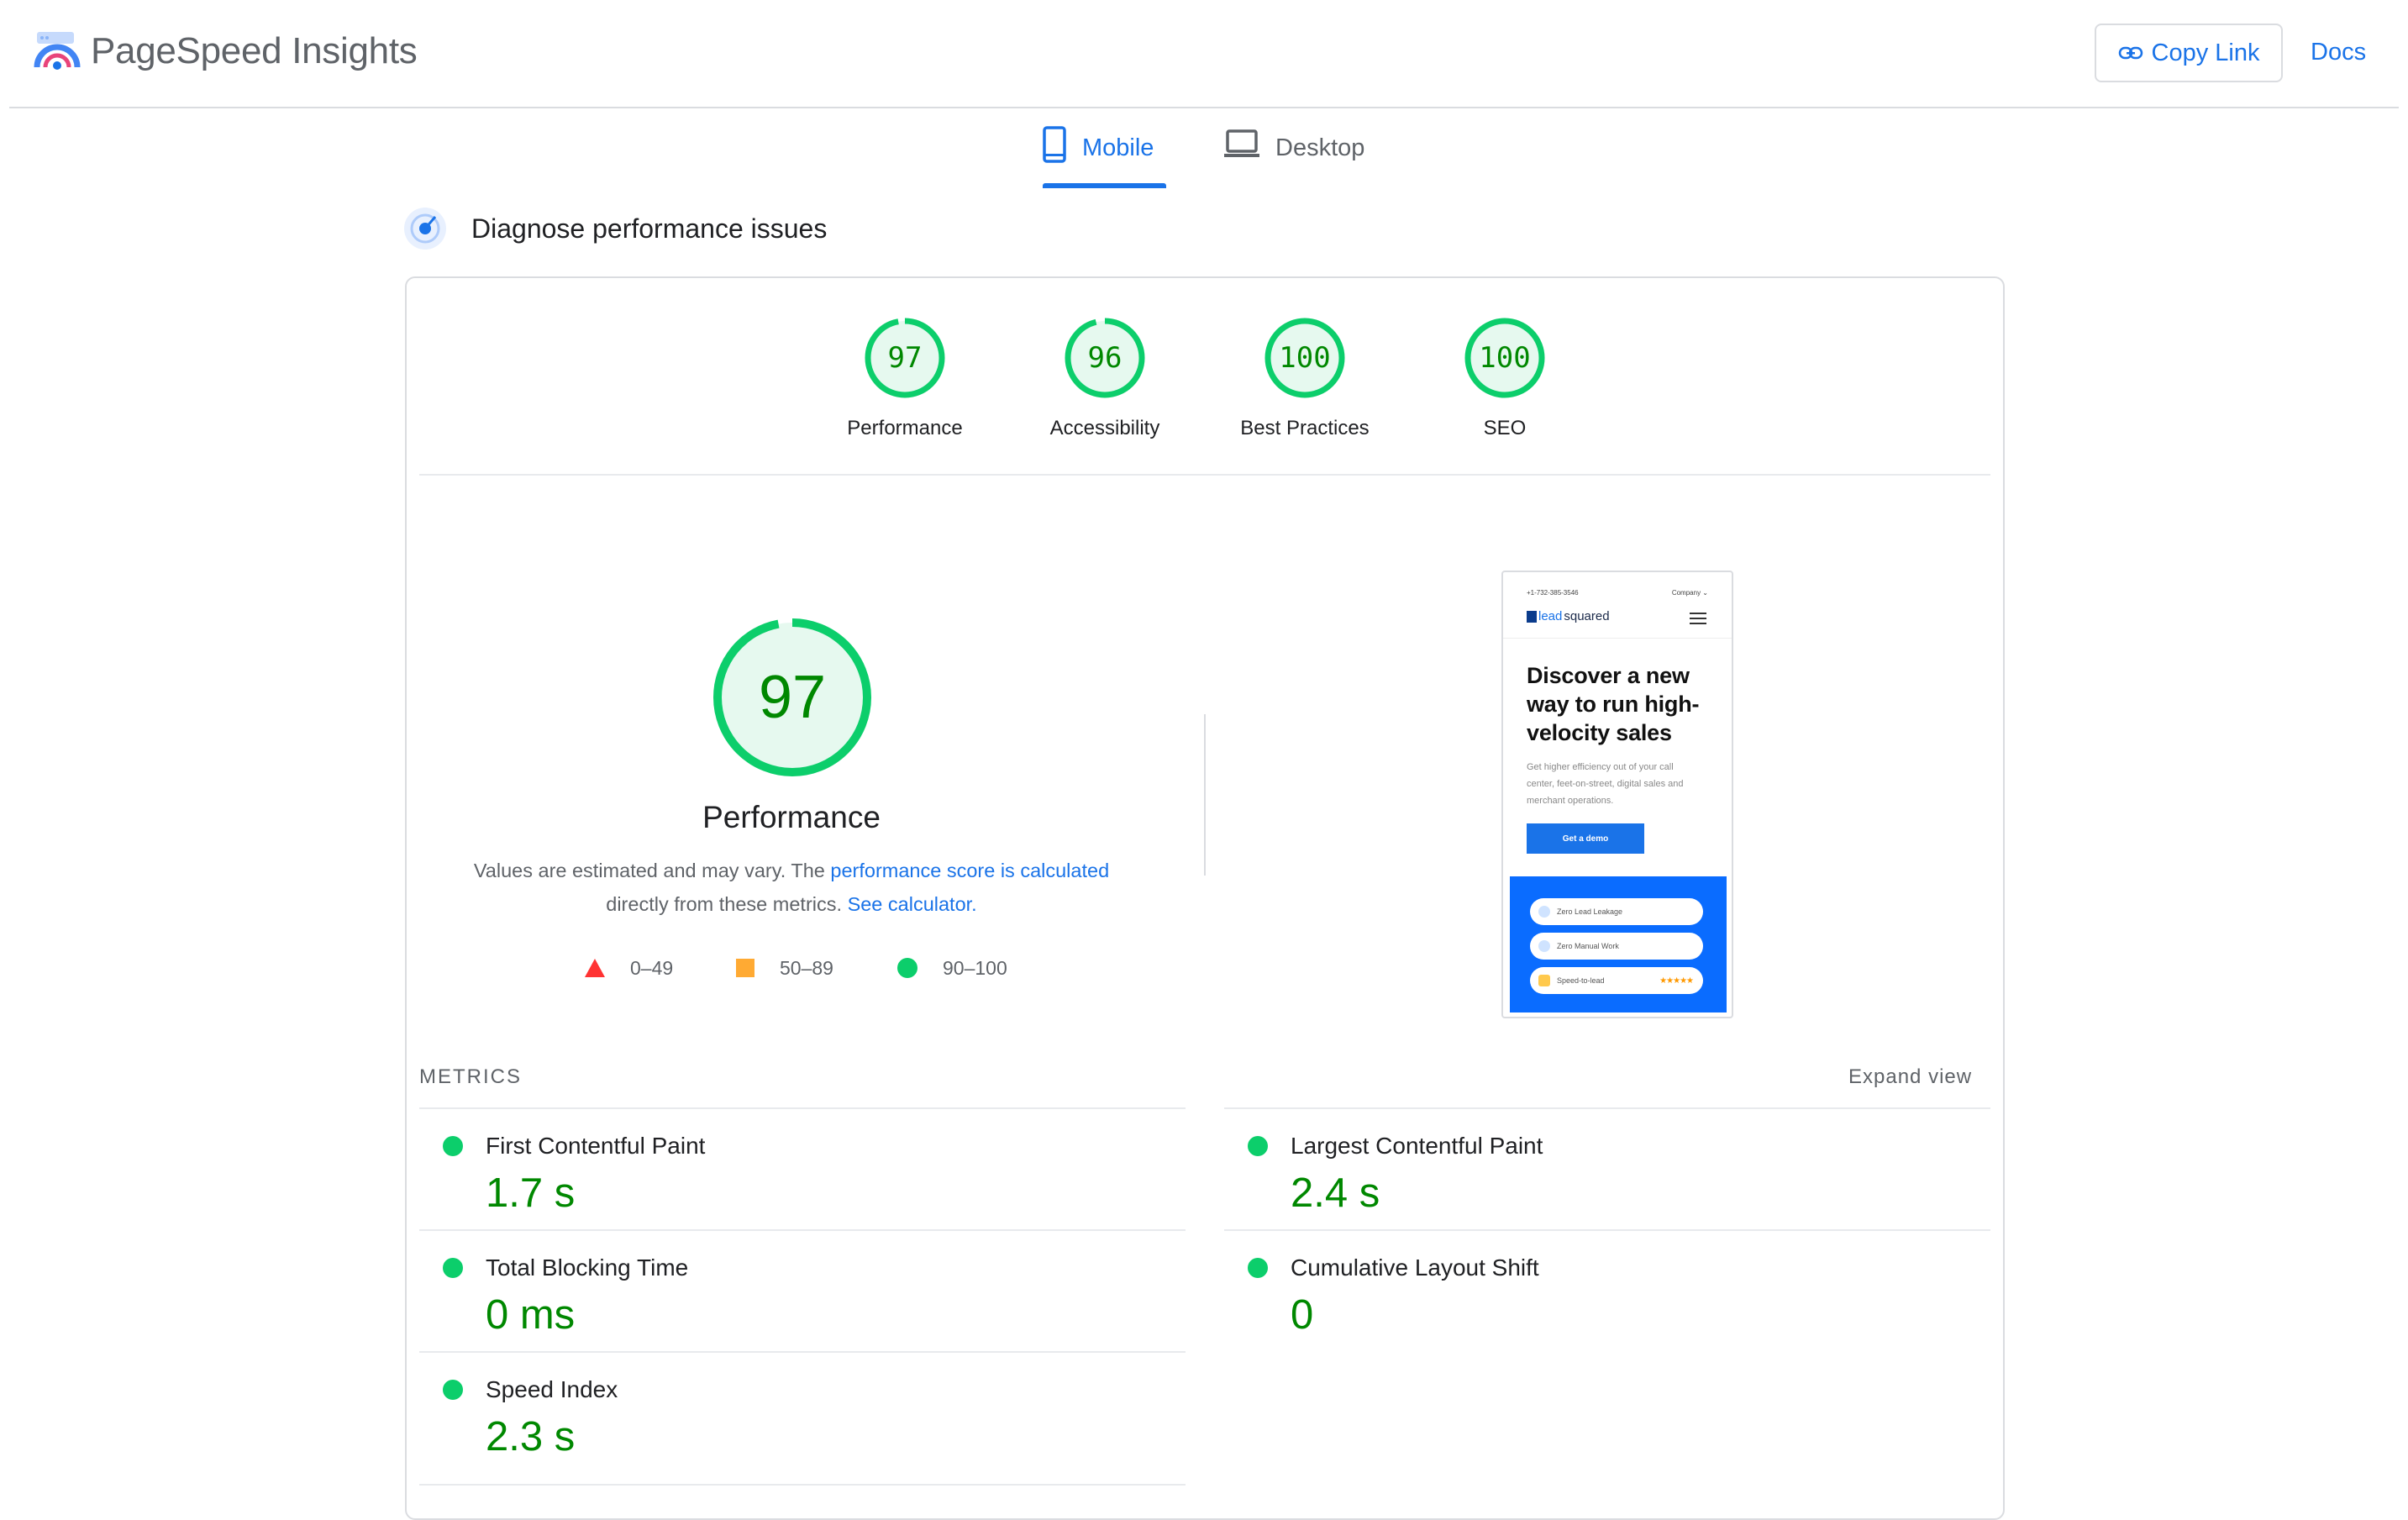  I want to click on metric-name: Total Blocking Time, so click(587, 1267).